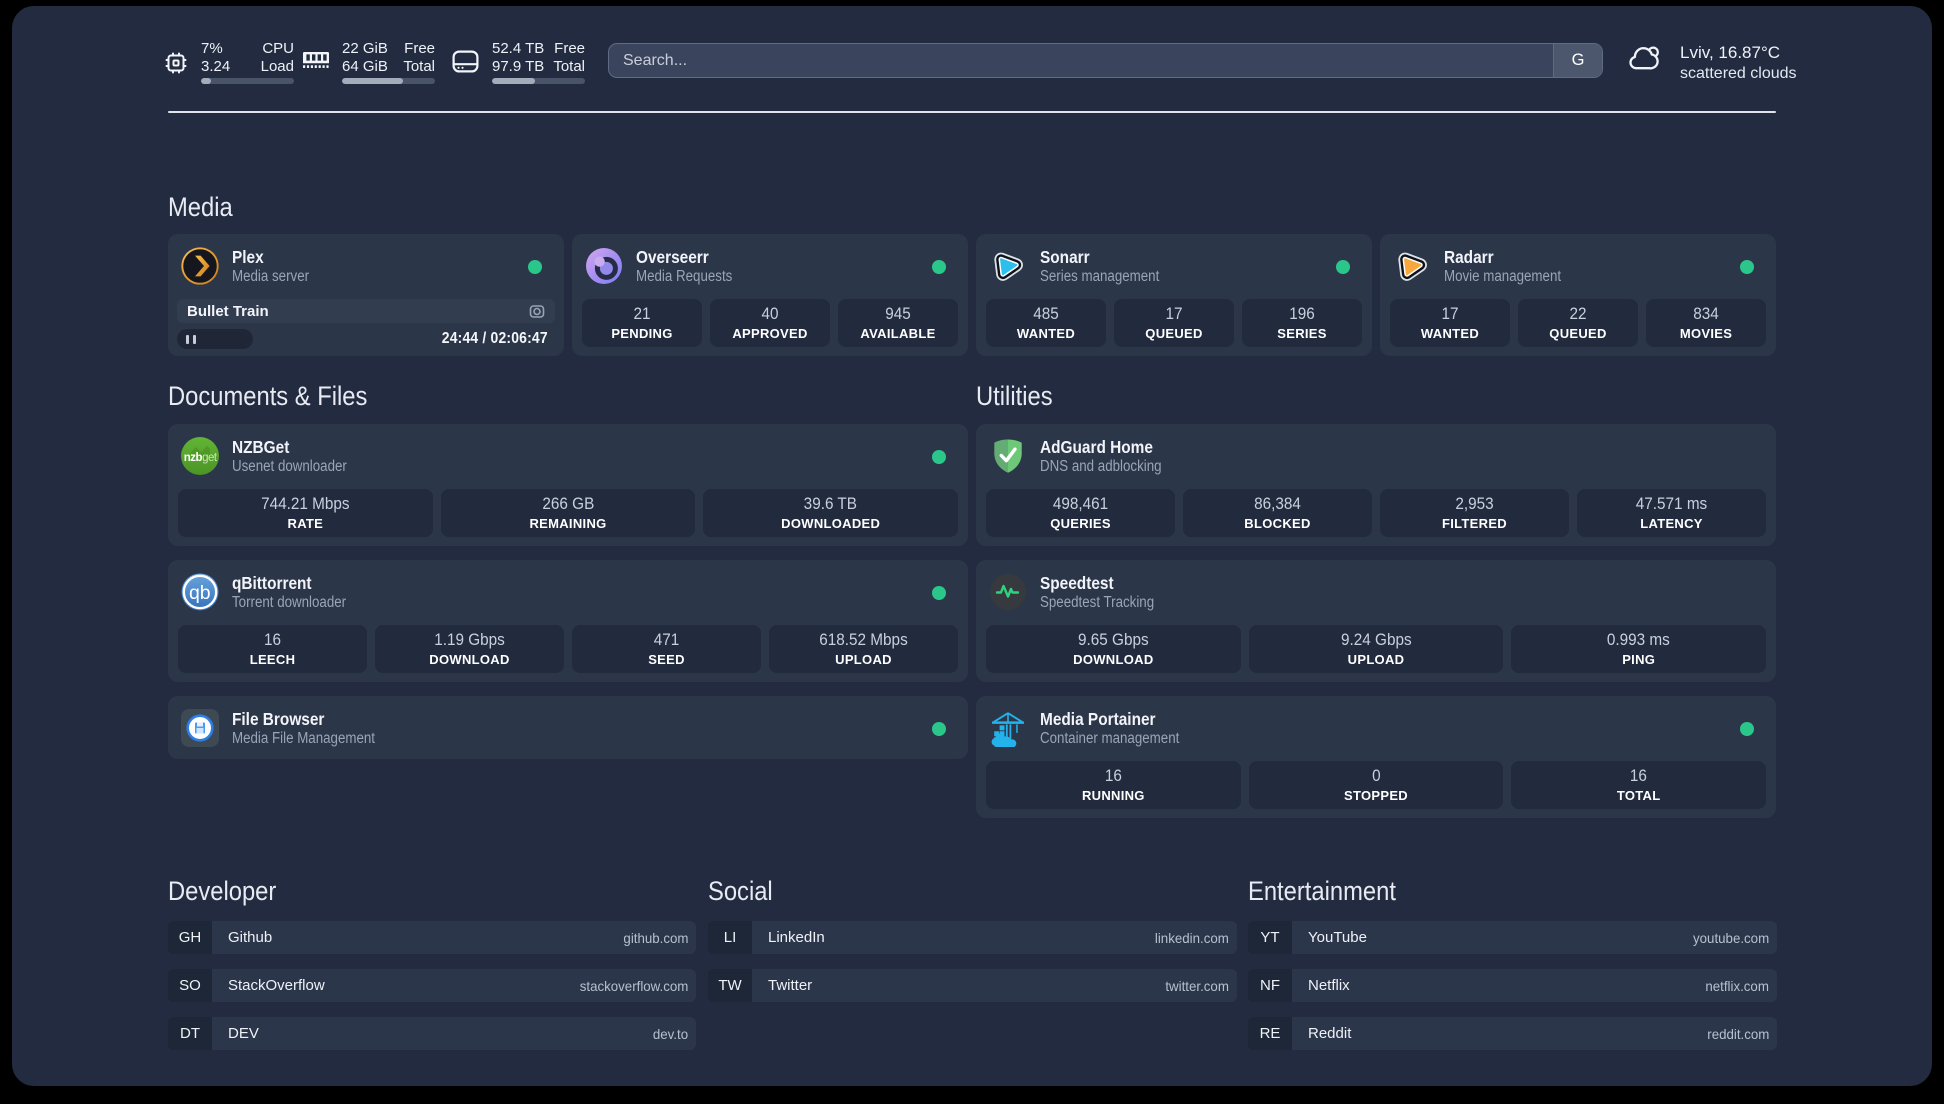 Image resolution: width=1944 pixels, height=1104 pixels. I want to click on svg-text: nzbget, so click(201, 458).